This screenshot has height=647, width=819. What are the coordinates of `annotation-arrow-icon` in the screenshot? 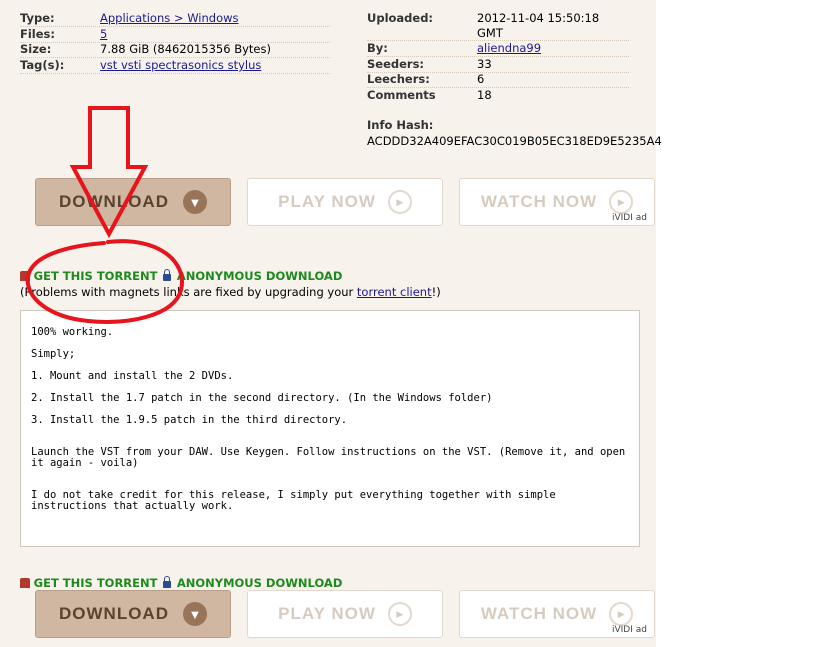 It's located at (109, 172).